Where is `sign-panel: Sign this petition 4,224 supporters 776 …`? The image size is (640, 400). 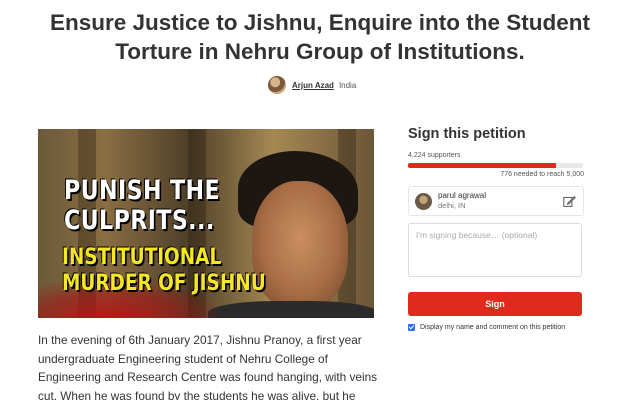 sign-panel: Sign this petition 4,224 supporters 776 … is located at coordinates (496, 228).